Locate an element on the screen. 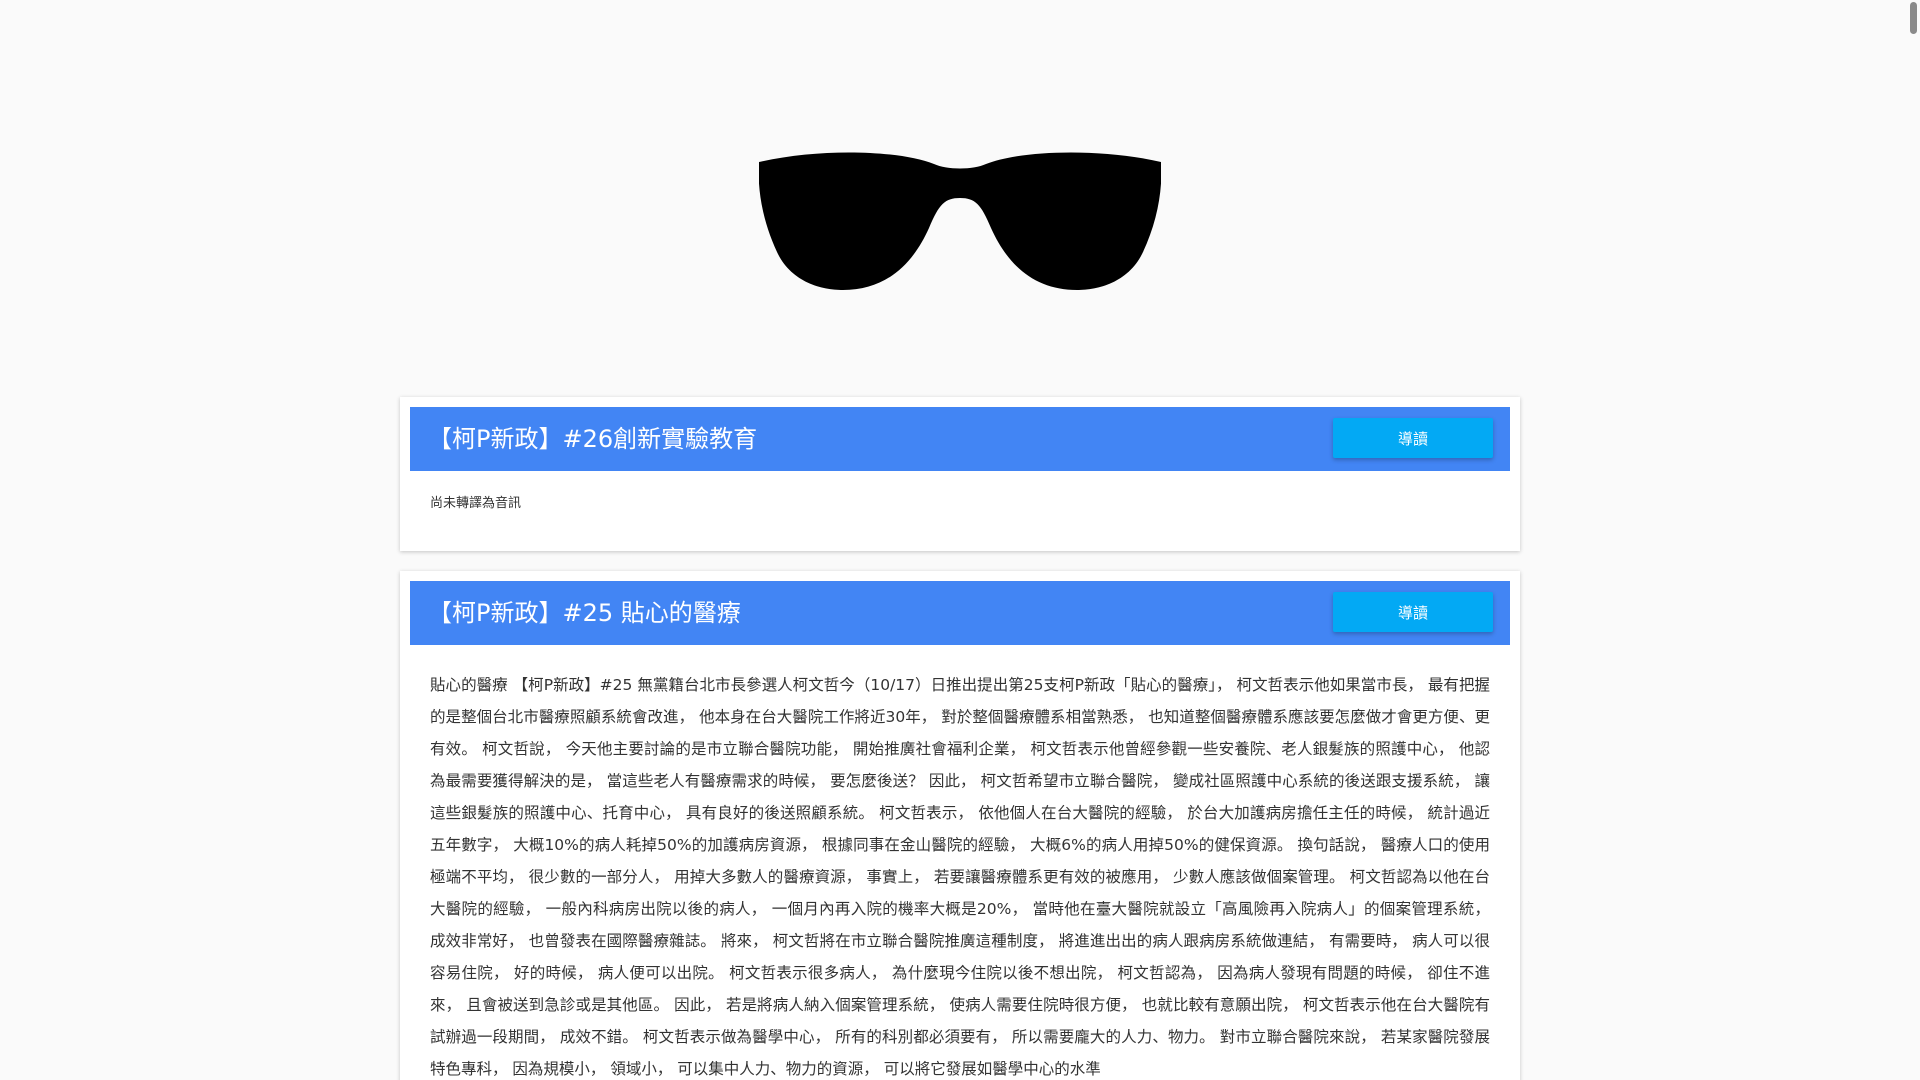 The width and height of the screenshot is (1920, 1080). article-body: 尚未轉譯為音訊 is located at coordinates (476, 503).